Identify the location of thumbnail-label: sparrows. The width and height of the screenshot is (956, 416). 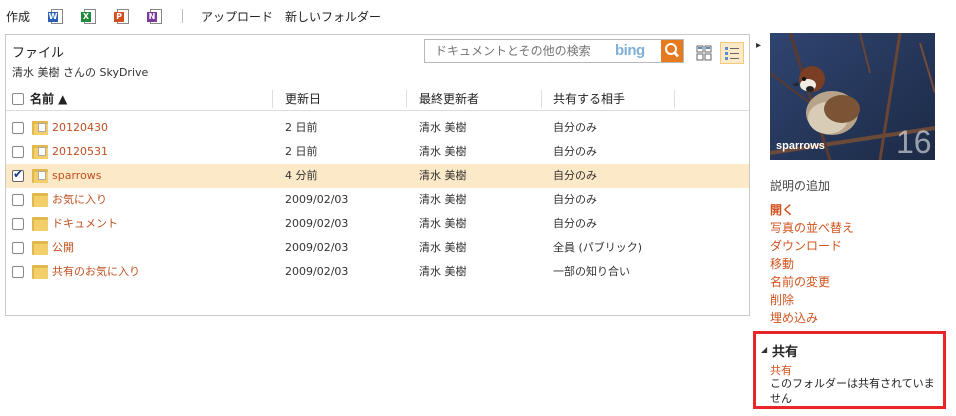
(800, 146).